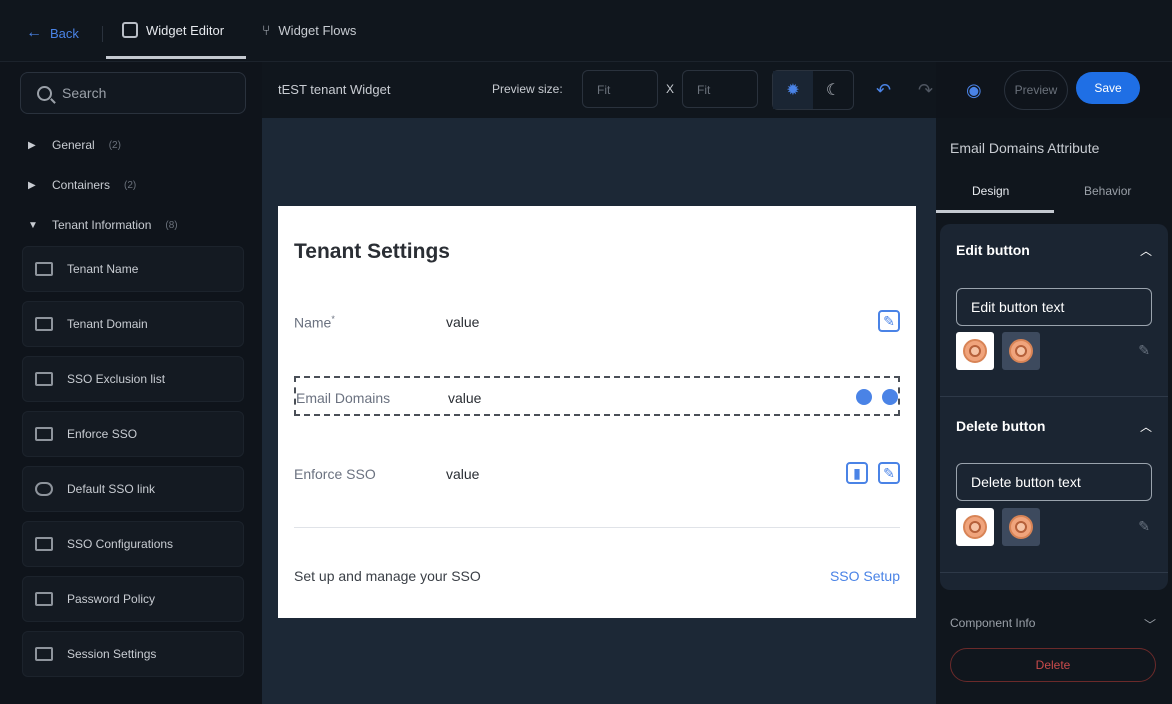 This screenshot has height=704, width=1172. Describe the element at coordinates (793, 90) in the screenshot. I see `sun-icon: ✹` at that location.